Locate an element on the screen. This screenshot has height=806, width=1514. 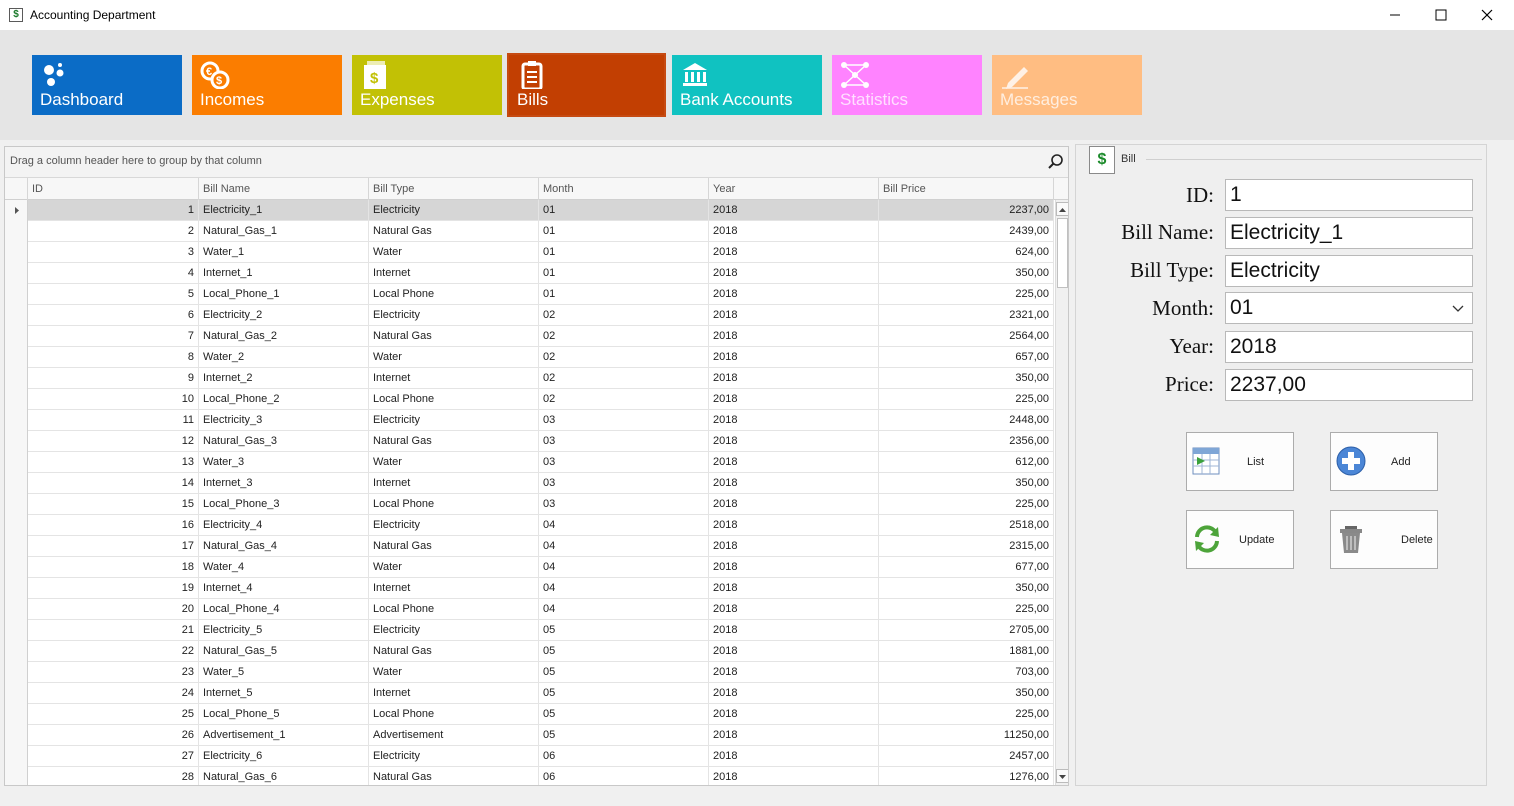
table-row: 8 Water_2 Water 02 2018 657,00 is located at coordinates (529, 357).